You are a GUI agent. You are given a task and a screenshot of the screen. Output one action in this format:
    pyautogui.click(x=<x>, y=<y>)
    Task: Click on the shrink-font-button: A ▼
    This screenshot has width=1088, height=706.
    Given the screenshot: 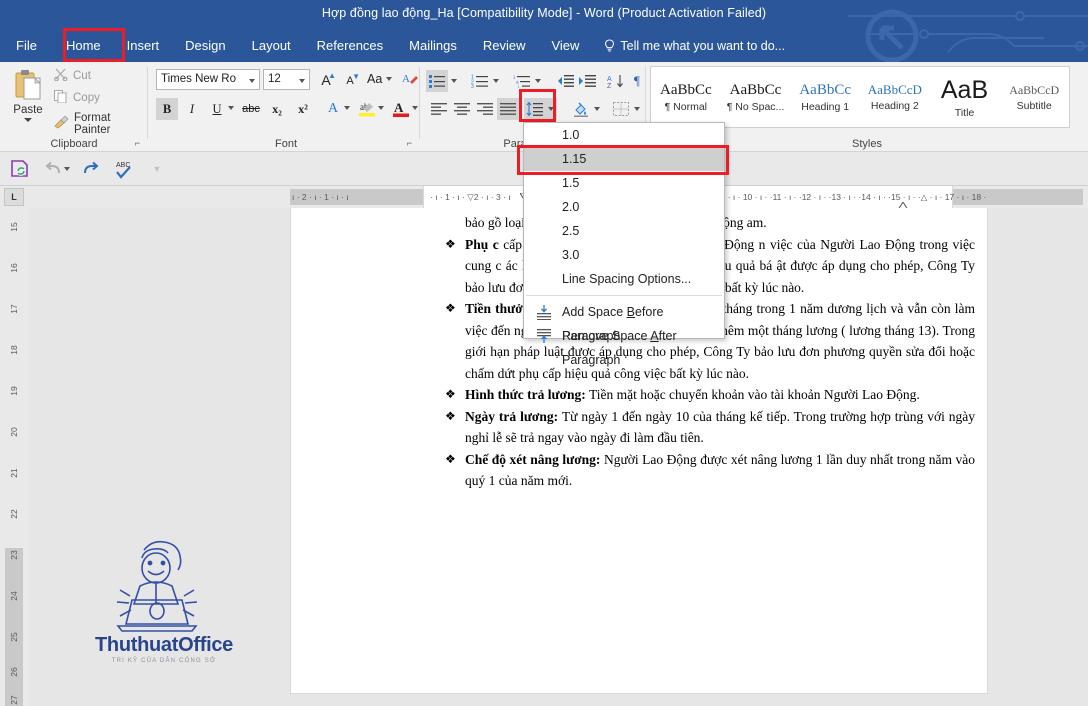 What is the action you would take?
    pyautogui.click(x=350, y=81)
    